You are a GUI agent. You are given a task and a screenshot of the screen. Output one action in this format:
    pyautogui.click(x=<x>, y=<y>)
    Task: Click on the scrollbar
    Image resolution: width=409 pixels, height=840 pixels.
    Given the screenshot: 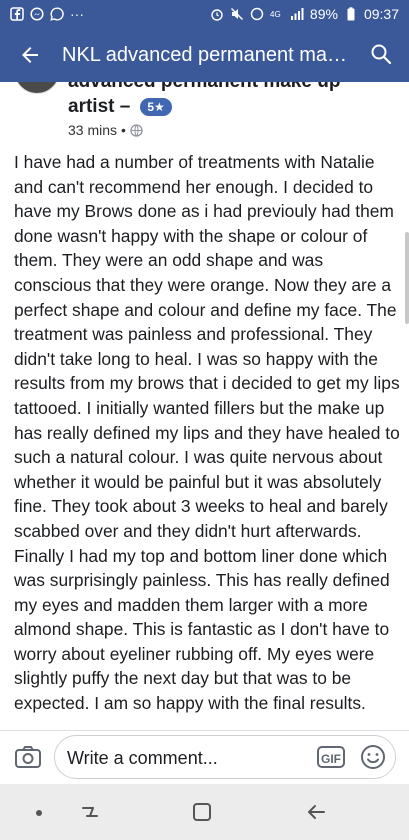 What is the action you would take?
    pyautogui.click(x=407, y=278)
    